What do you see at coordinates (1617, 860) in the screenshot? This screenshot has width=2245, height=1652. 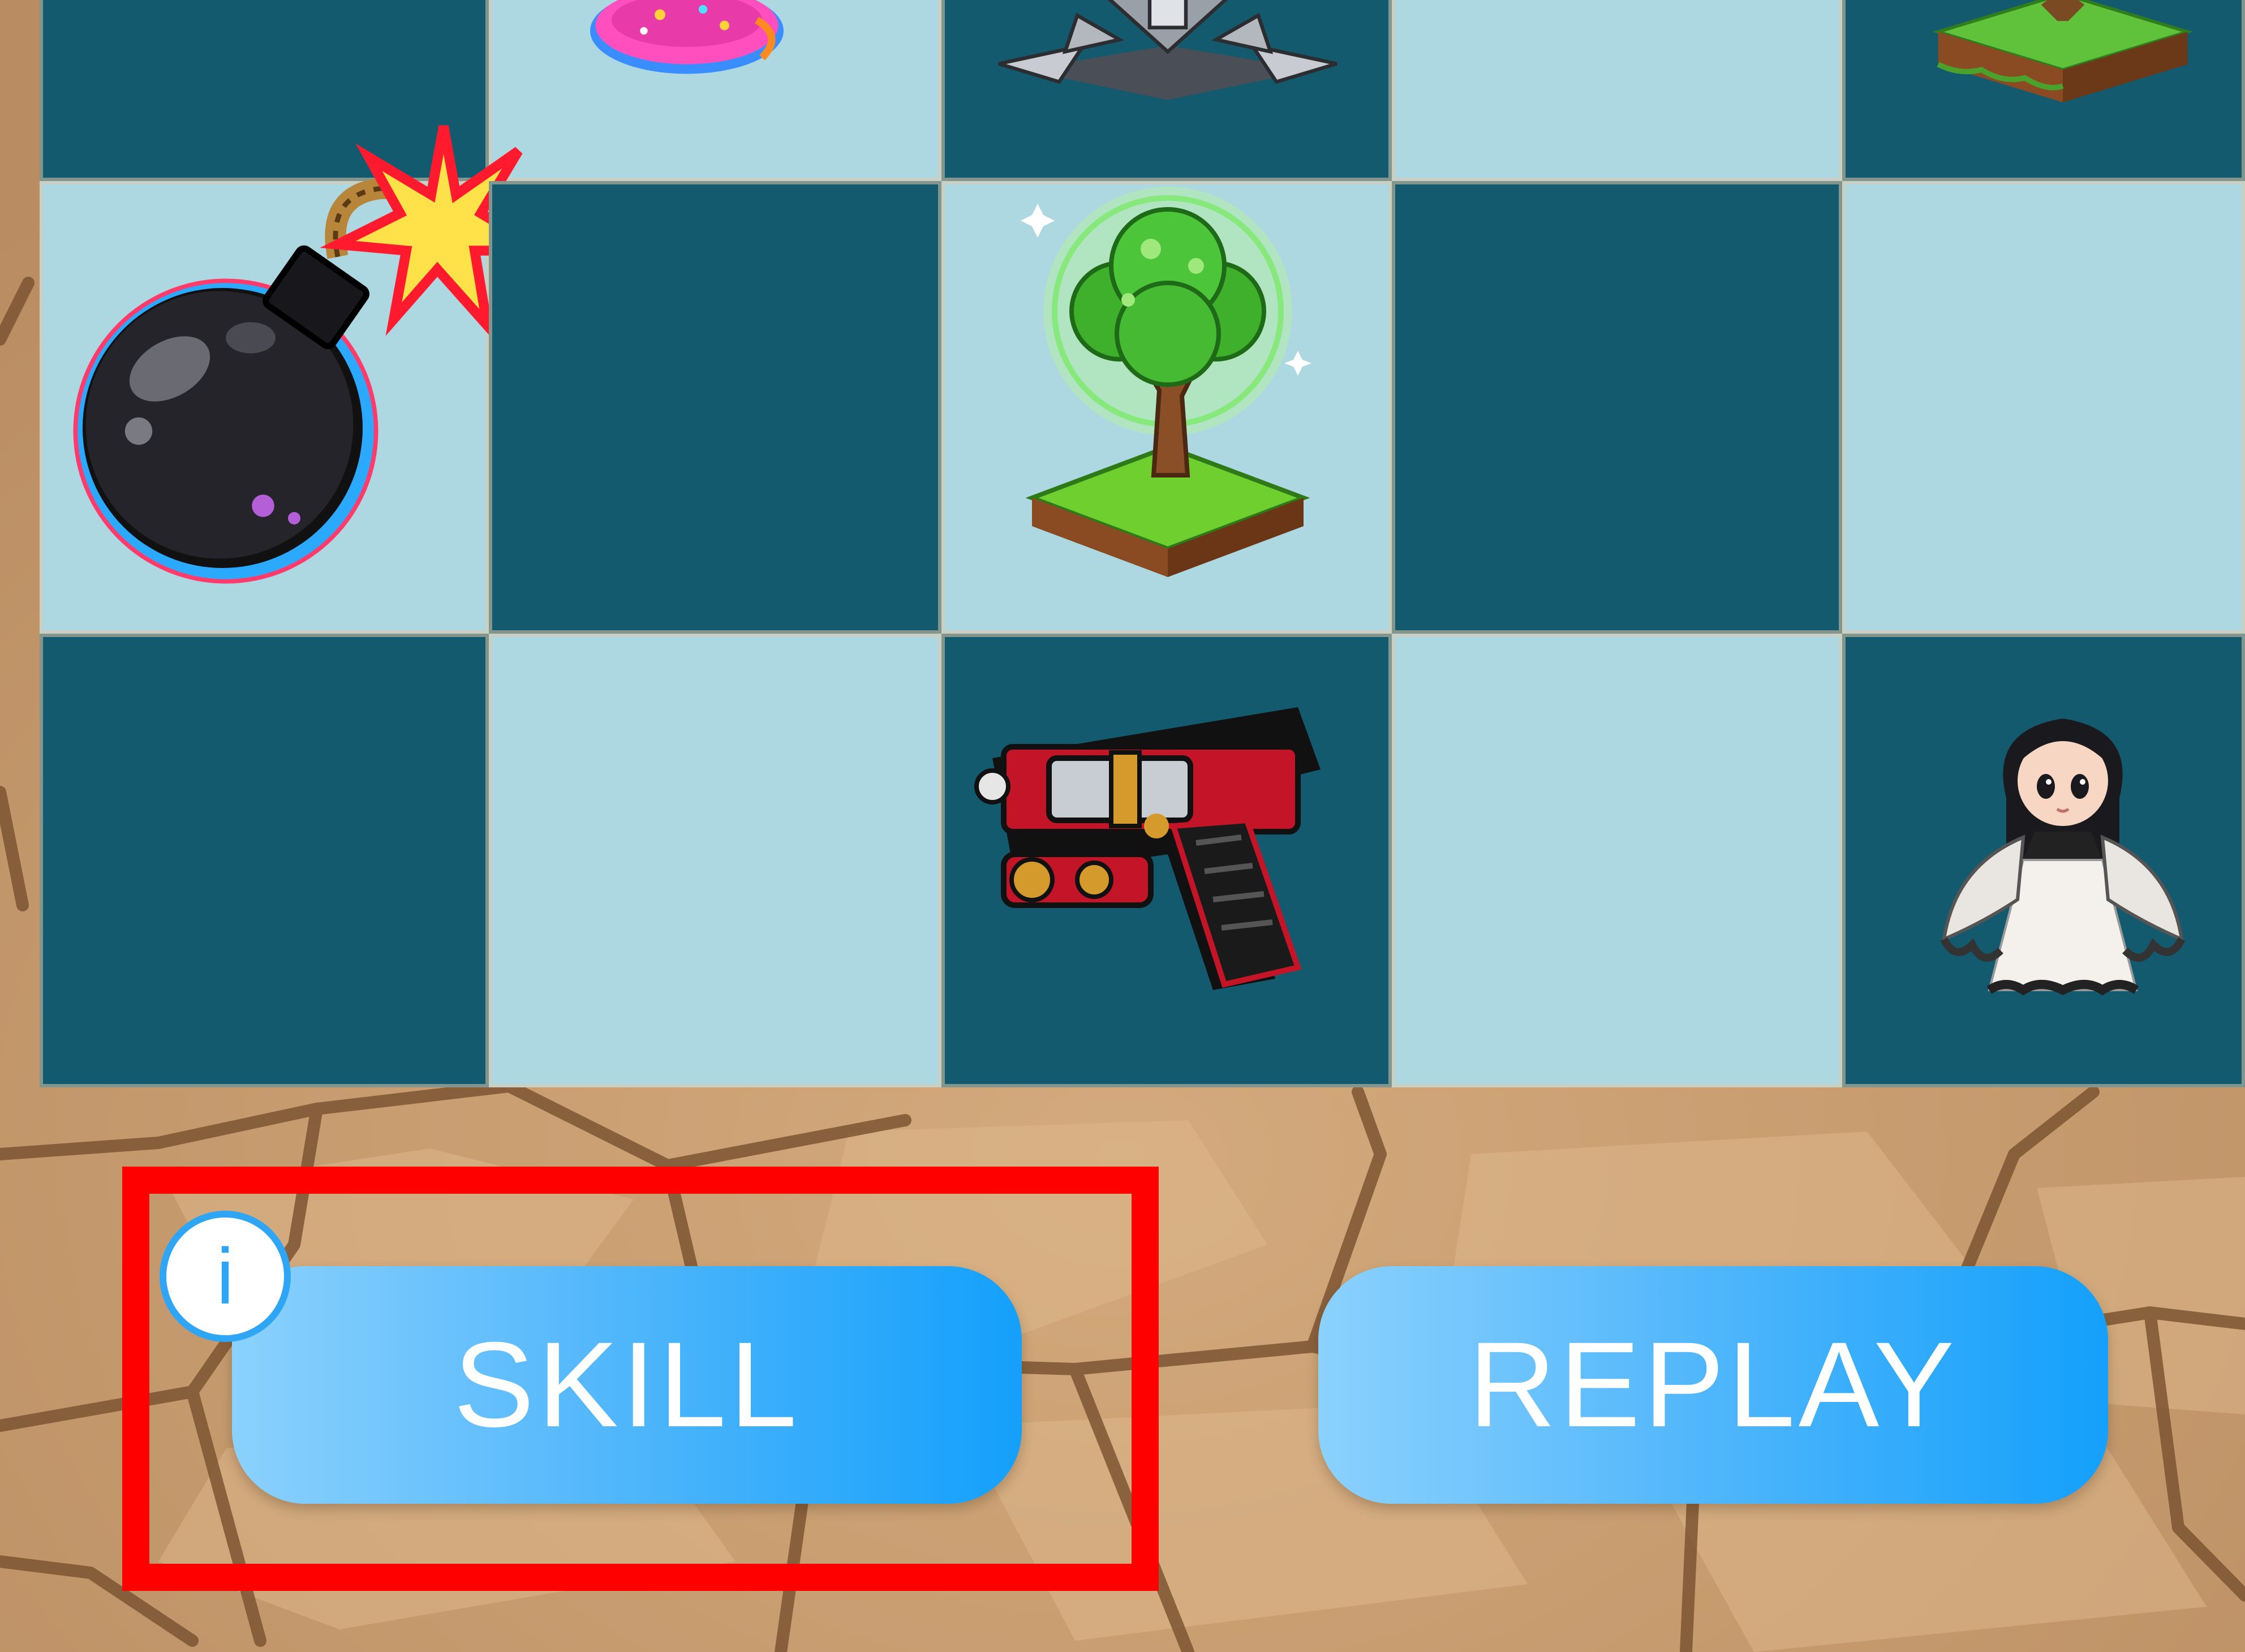 I see `board-tile-r3-c4` at bounding box center [1617, 860].